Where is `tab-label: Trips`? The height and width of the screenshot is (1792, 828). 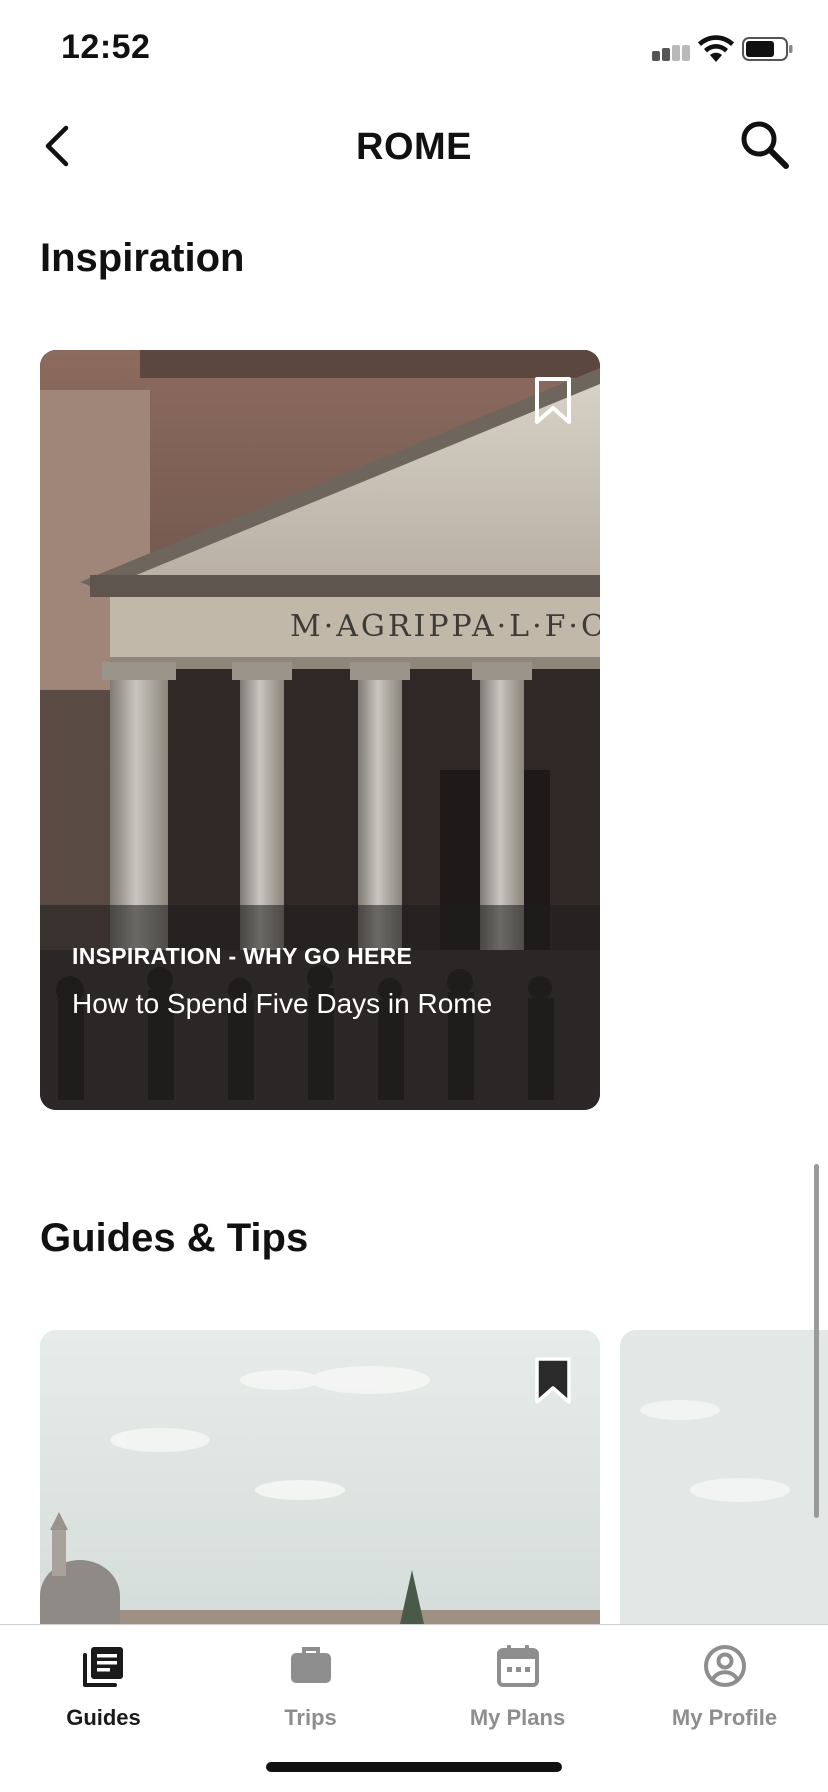
tab-label: Trips is located at coordinates (310, 1717).